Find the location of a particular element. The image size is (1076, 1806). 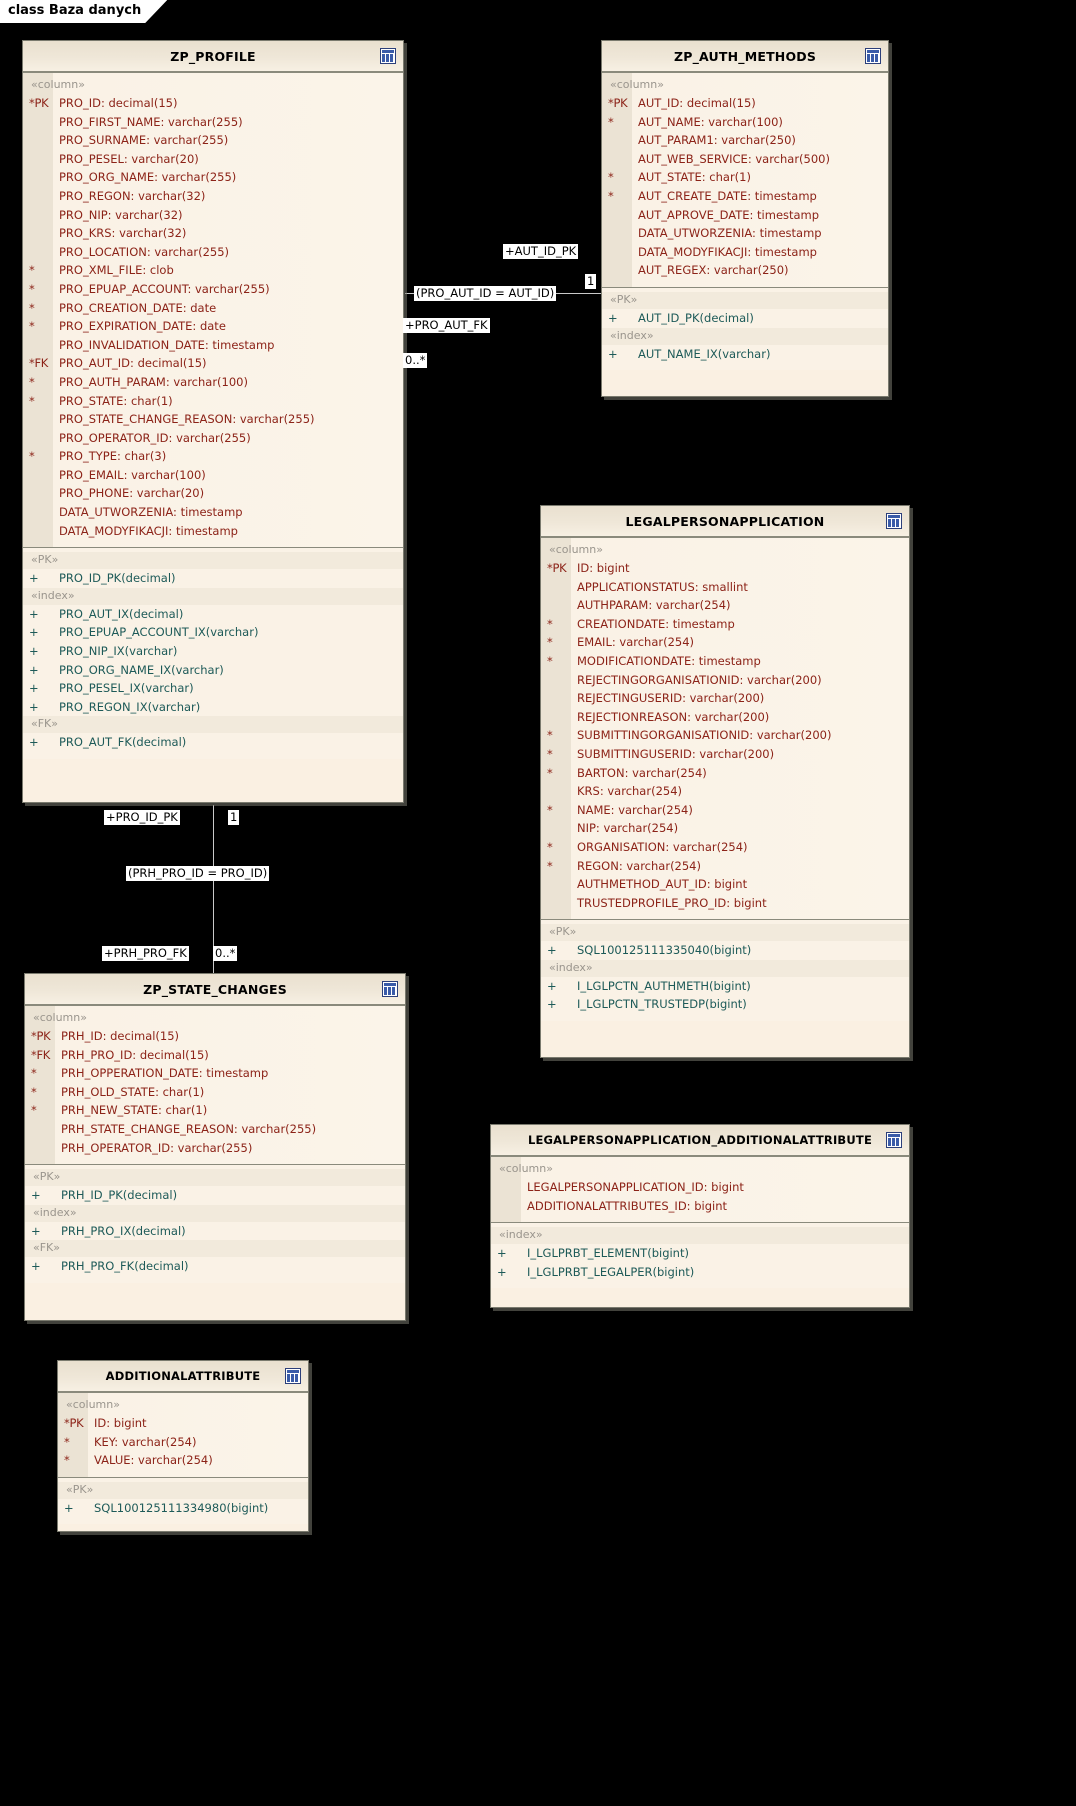

column-row: * AUT_STATE: char(1) is located at coordinates (679, 177).